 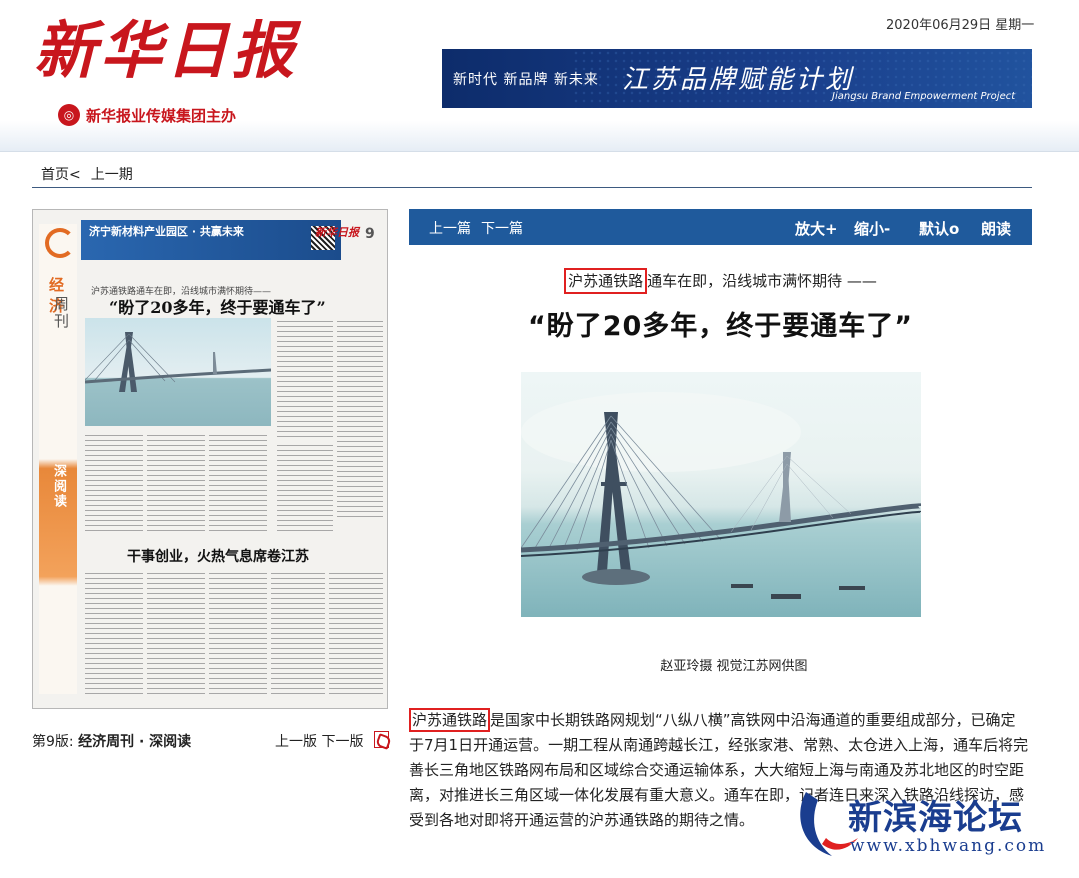 What do you see at coordinates (720, 227) in the screenshot?
I see `article-toolbar: 上一篇 下一篇 放大+ 缩小- 默认o 朗读` at bounding box center [720, 227].